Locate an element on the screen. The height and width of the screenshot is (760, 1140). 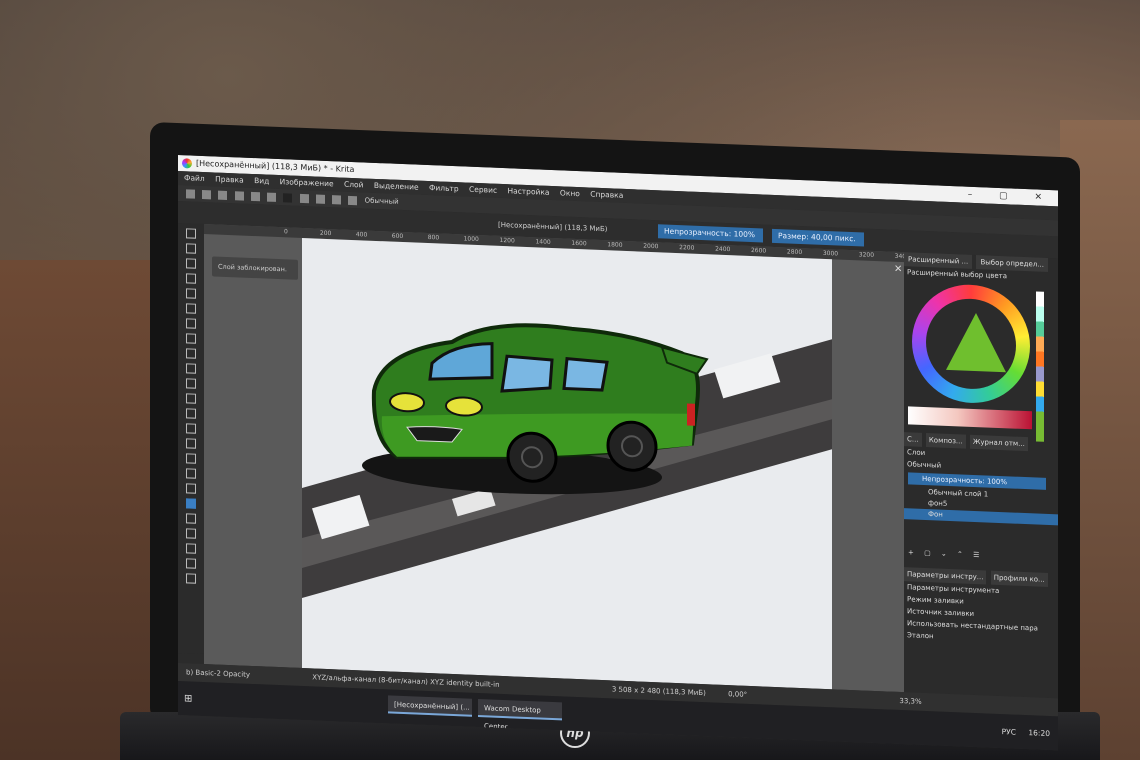
menu-select: Выделение is located at coordinates (396, 186).